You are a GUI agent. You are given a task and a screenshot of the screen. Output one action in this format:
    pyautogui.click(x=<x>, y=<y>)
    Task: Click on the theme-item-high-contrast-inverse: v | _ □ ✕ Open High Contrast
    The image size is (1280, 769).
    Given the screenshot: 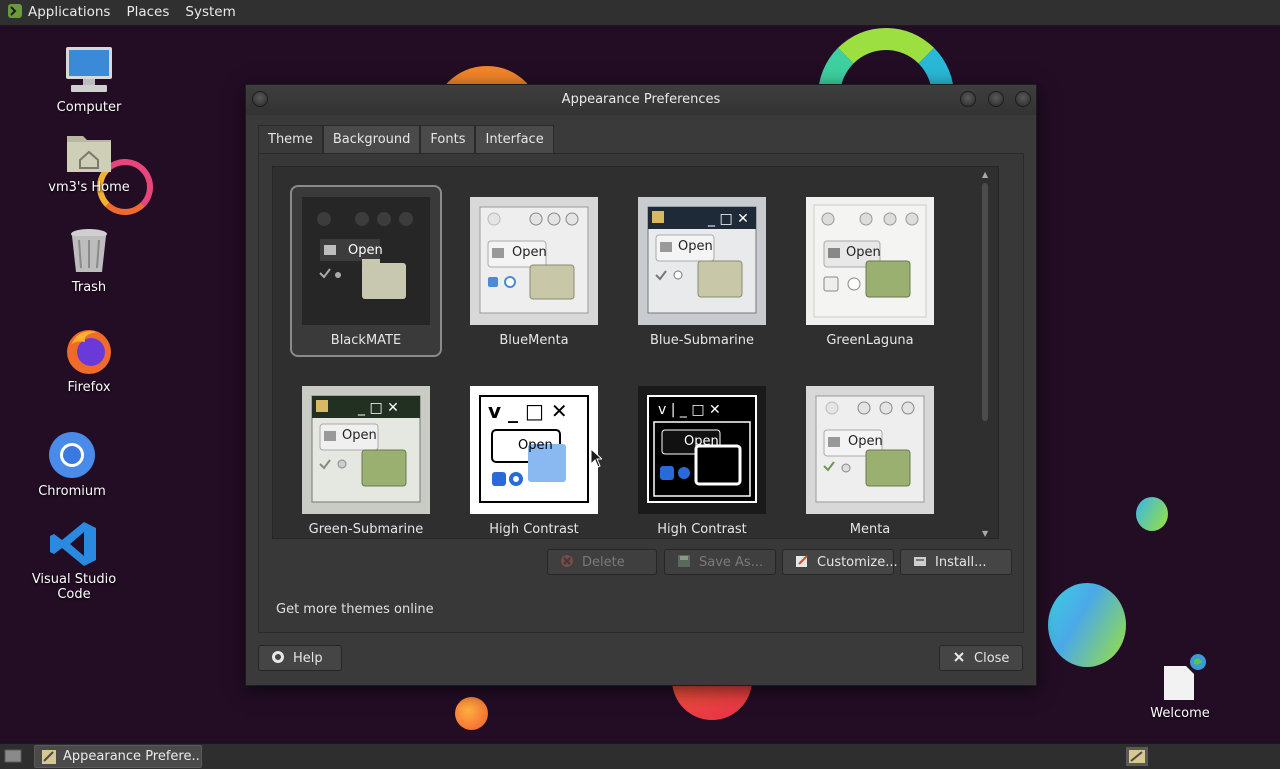 What is the action you would take?
    pyautogui.click(x=702, y=456)
    